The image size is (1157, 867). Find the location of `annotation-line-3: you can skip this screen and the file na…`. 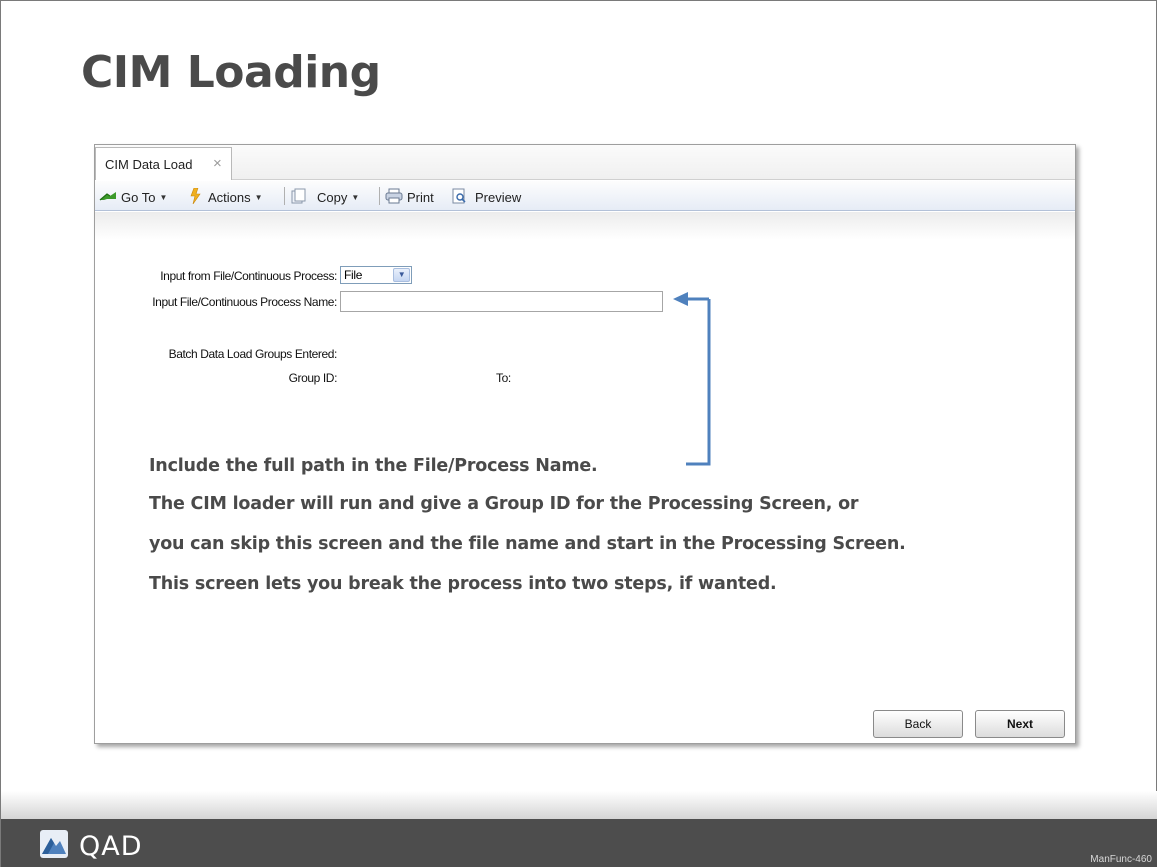

annotation-line-3: you can skip this screen and the file na… is located at coordinates (527, 544).